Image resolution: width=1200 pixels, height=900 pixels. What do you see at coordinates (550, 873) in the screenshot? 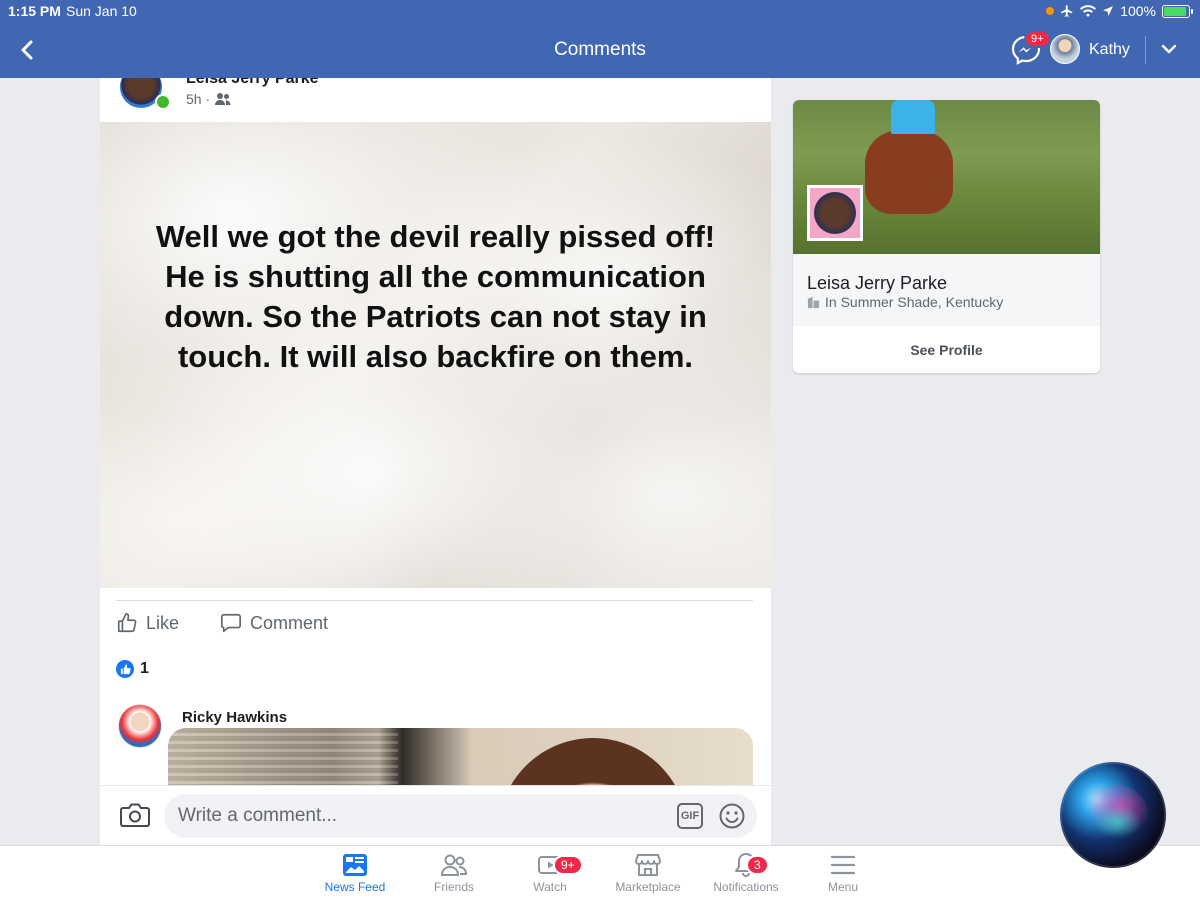
I see `tab-watch: Watch 9+` at bounding box center [550, 873].